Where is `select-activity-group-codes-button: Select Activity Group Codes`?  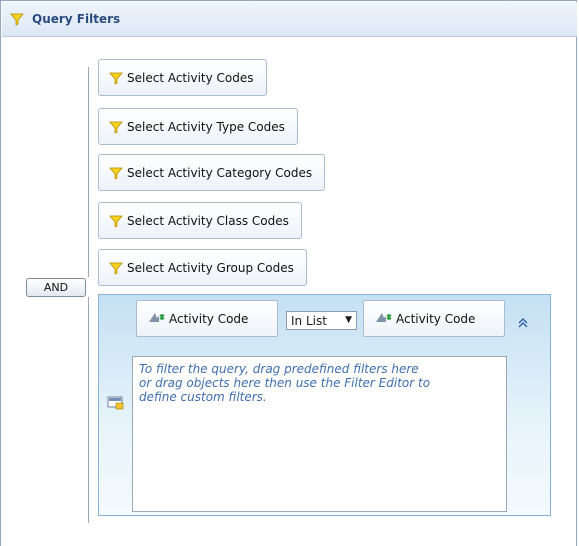
select-activity-group-codes-button: Select Activity Group Codes is located at coordinates (202, 267).